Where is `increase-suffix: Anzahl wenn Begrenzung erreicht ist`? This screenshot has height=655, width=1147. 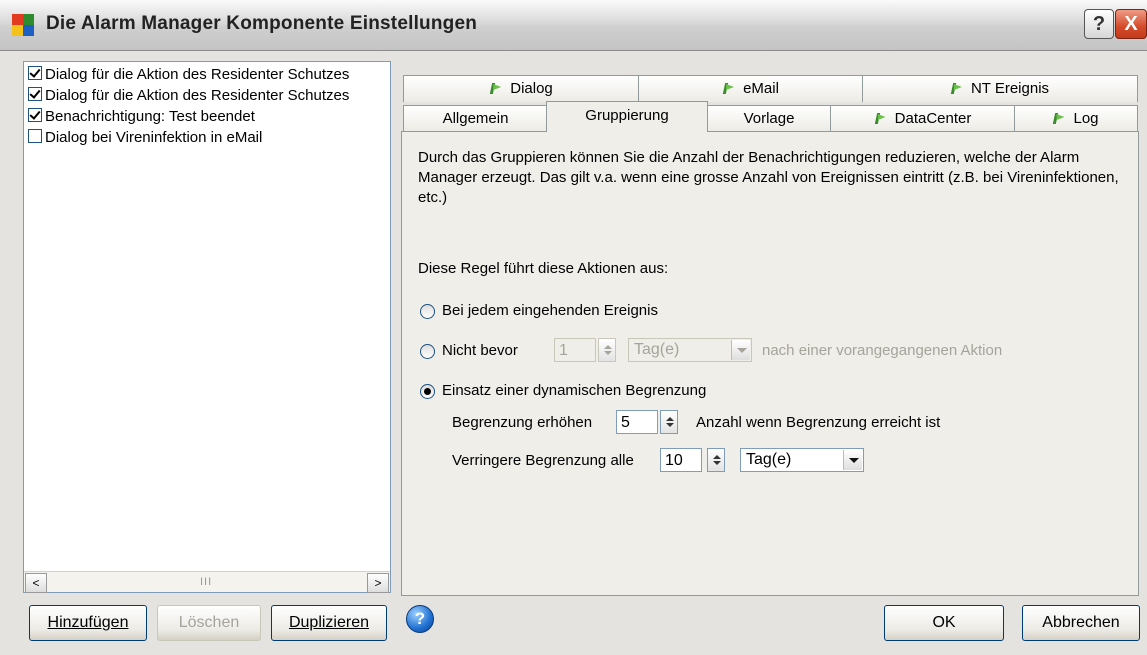 increase-suffix: Anzahl wenn Begrenzung erreicht ist is located at coordinates (818, 422).